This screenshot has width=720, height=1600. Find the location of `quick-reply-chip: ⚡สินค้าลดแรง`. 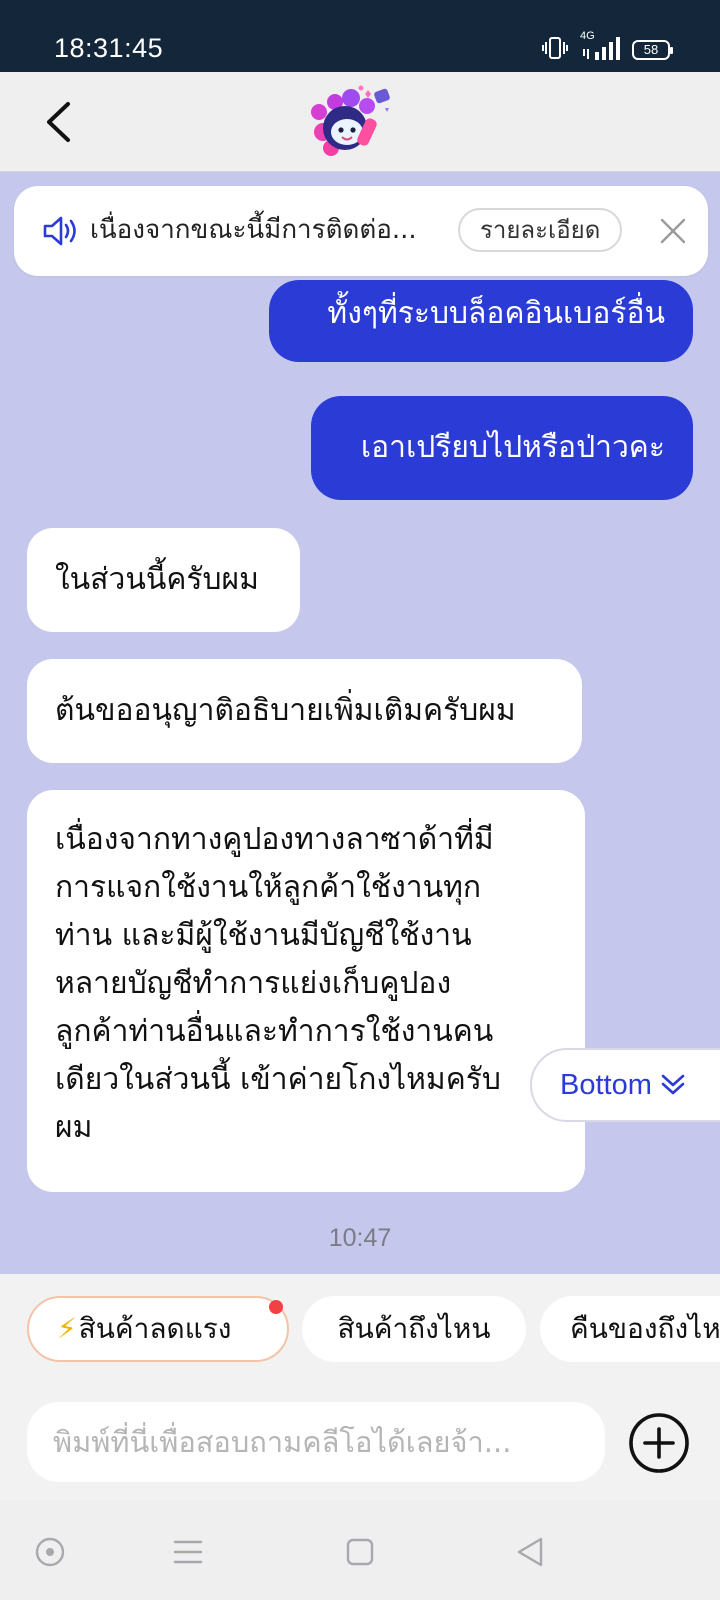

quick-reply-chip: ⚡สินค้าลดแรง is located at coordinates (158, 1329).